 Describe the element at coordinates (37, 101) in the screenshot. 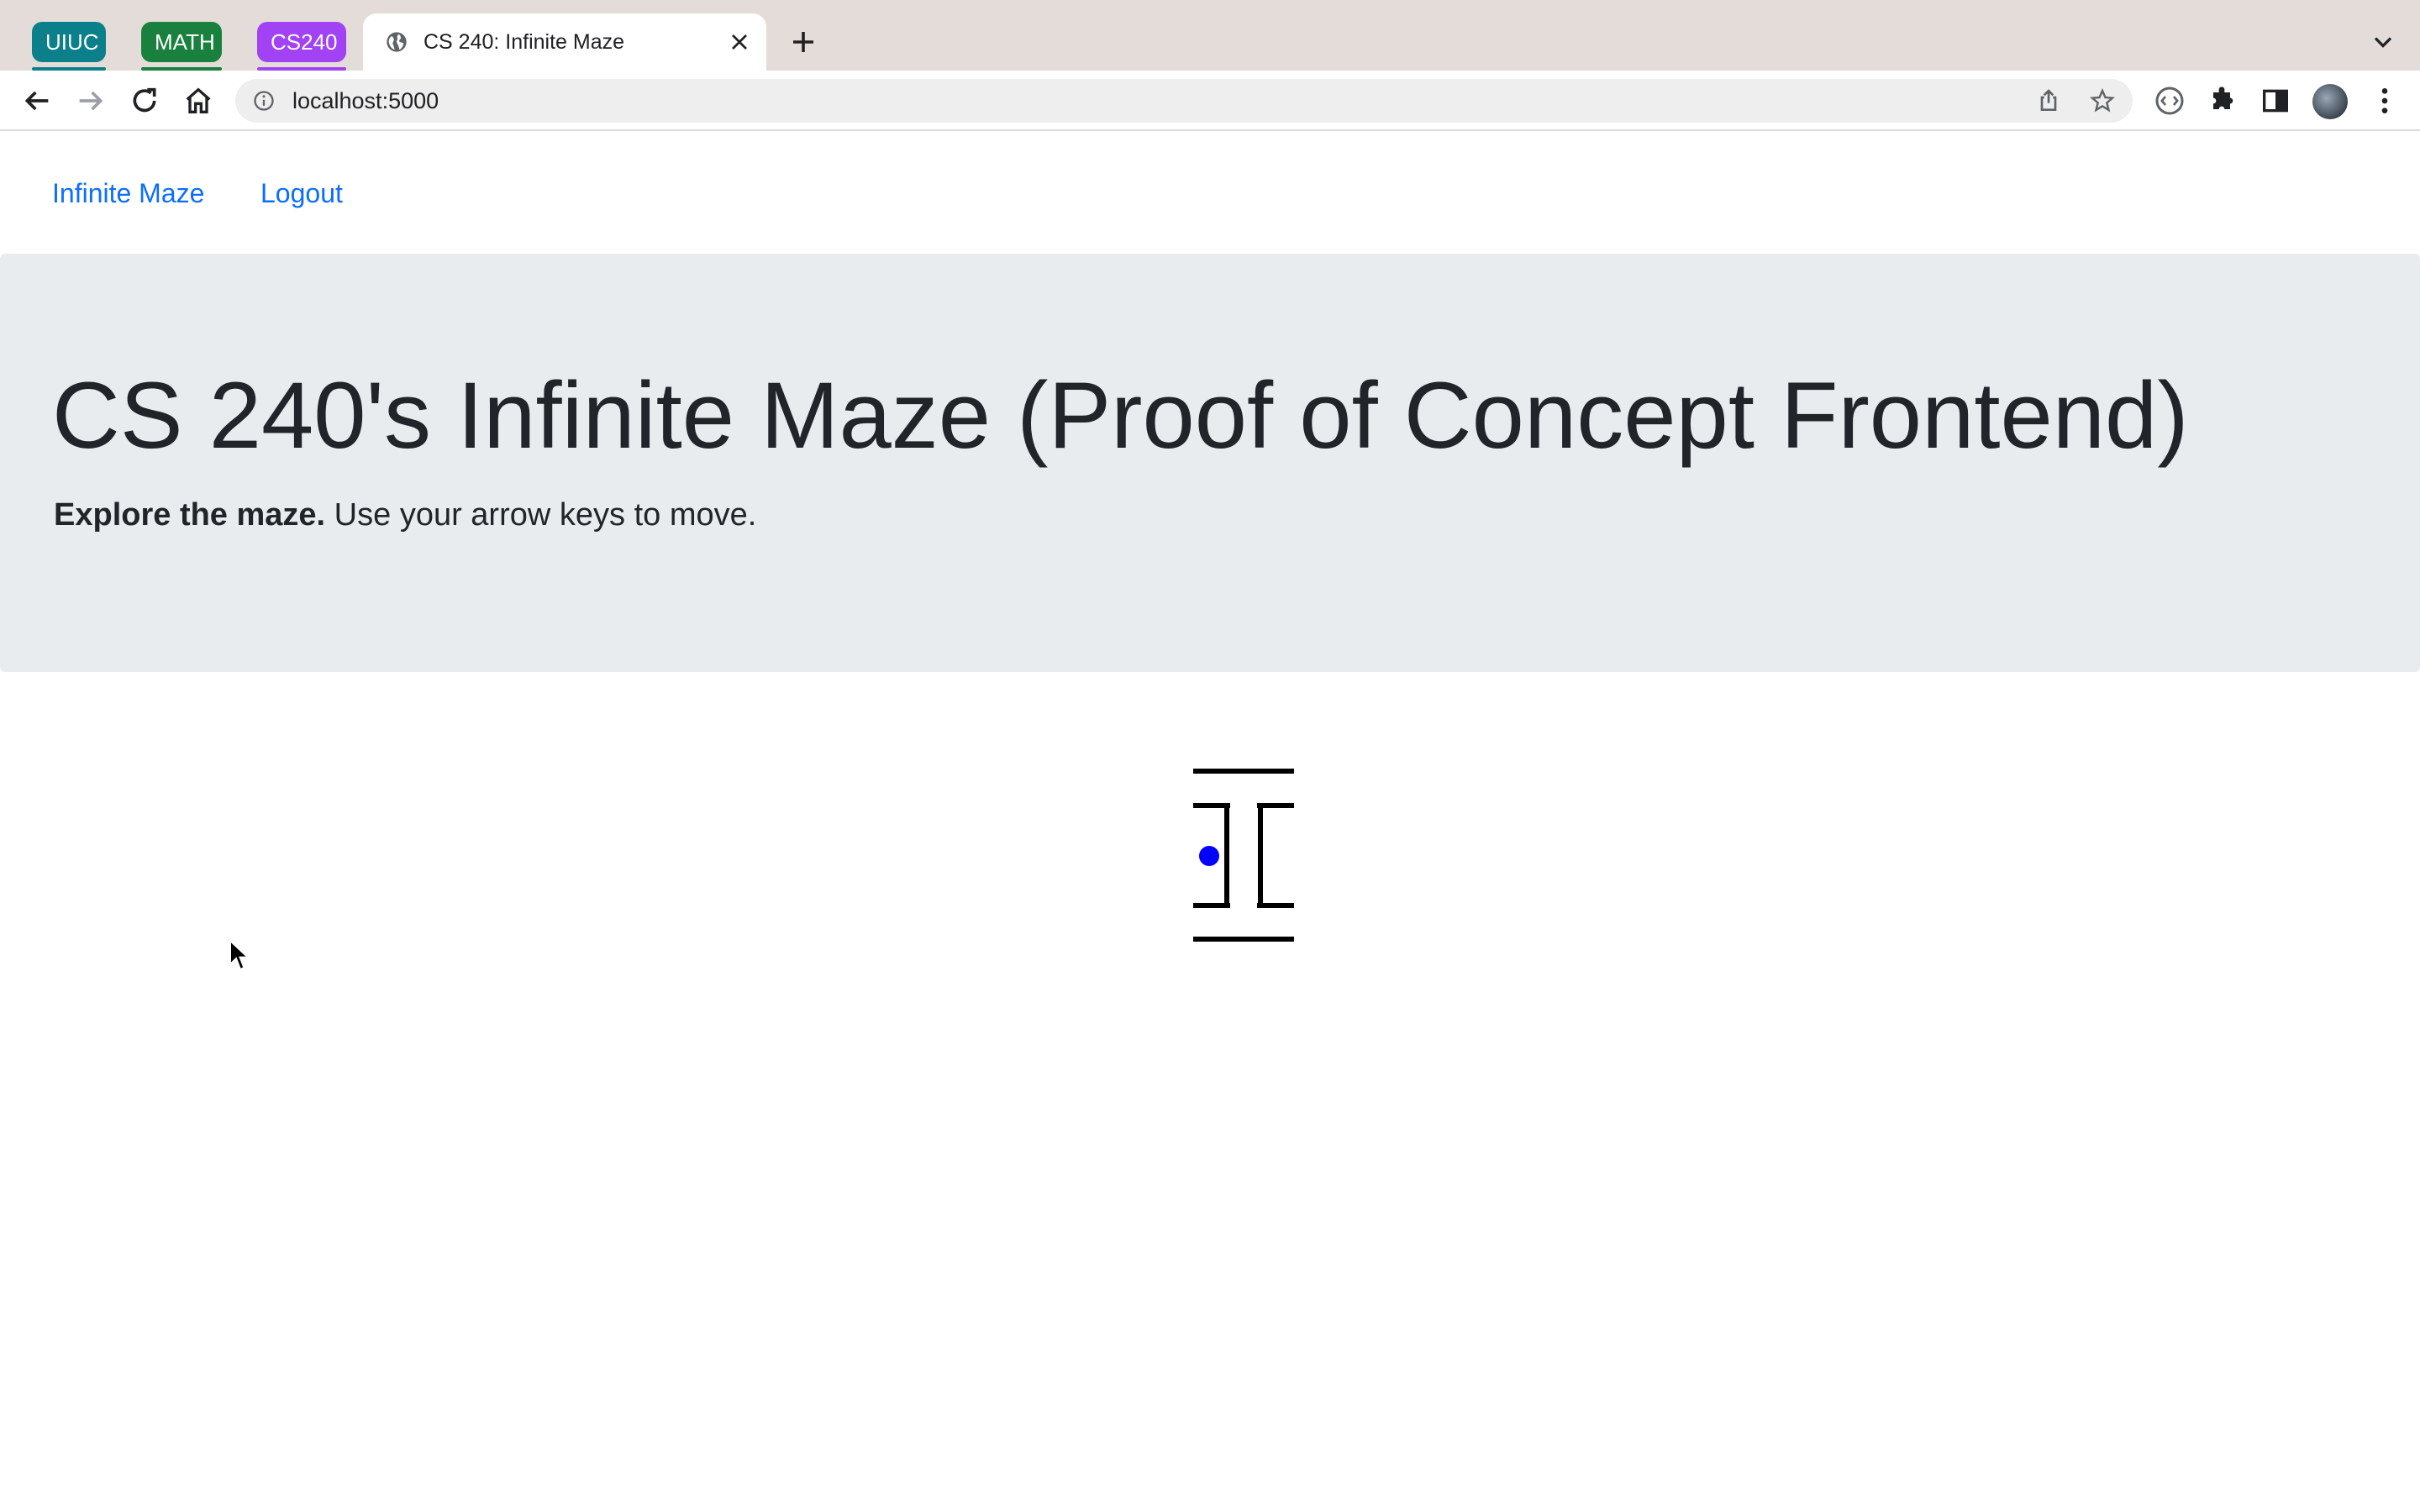

I see `back-arrow-icon` at that location.